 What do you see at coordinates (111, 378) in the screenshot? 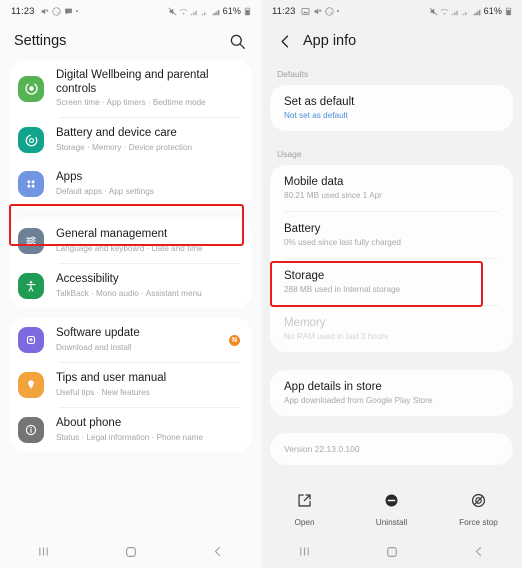
I see `sidebar-item-label: Tips and user manual` at bounding box center [111, 378].